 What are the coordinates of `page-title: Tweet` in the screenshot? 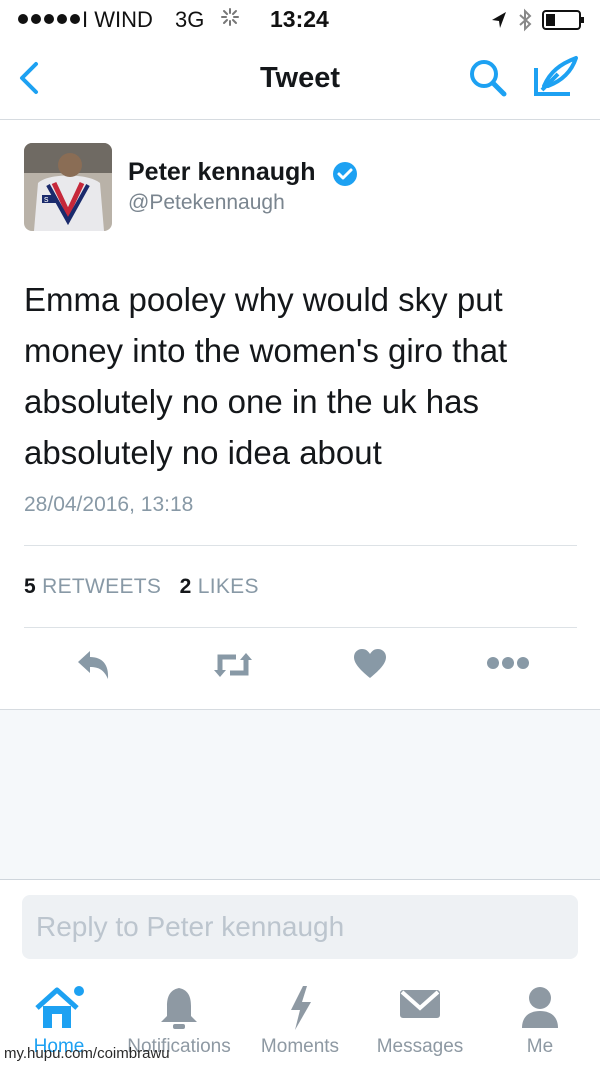 It's located at (300, 78).